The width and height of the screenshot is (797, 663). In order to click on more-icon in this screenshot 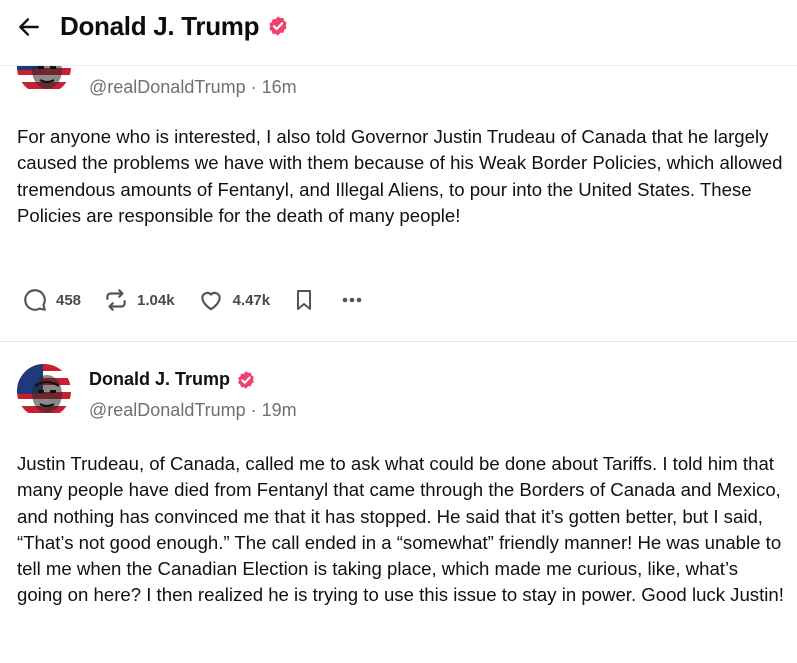, I will do `click(352, 300)`.